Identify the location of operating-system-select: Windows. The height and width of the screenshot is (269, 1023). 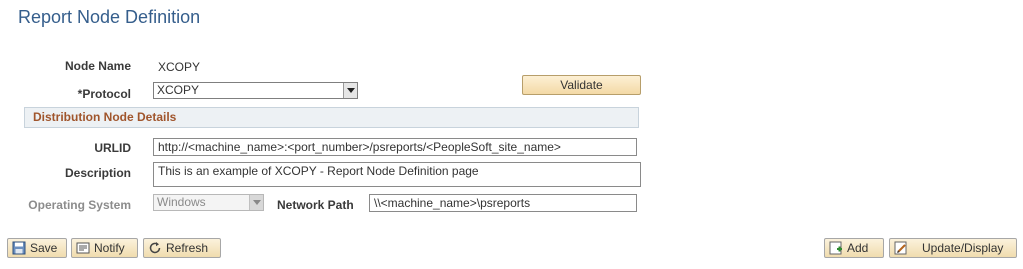
(208, 202).